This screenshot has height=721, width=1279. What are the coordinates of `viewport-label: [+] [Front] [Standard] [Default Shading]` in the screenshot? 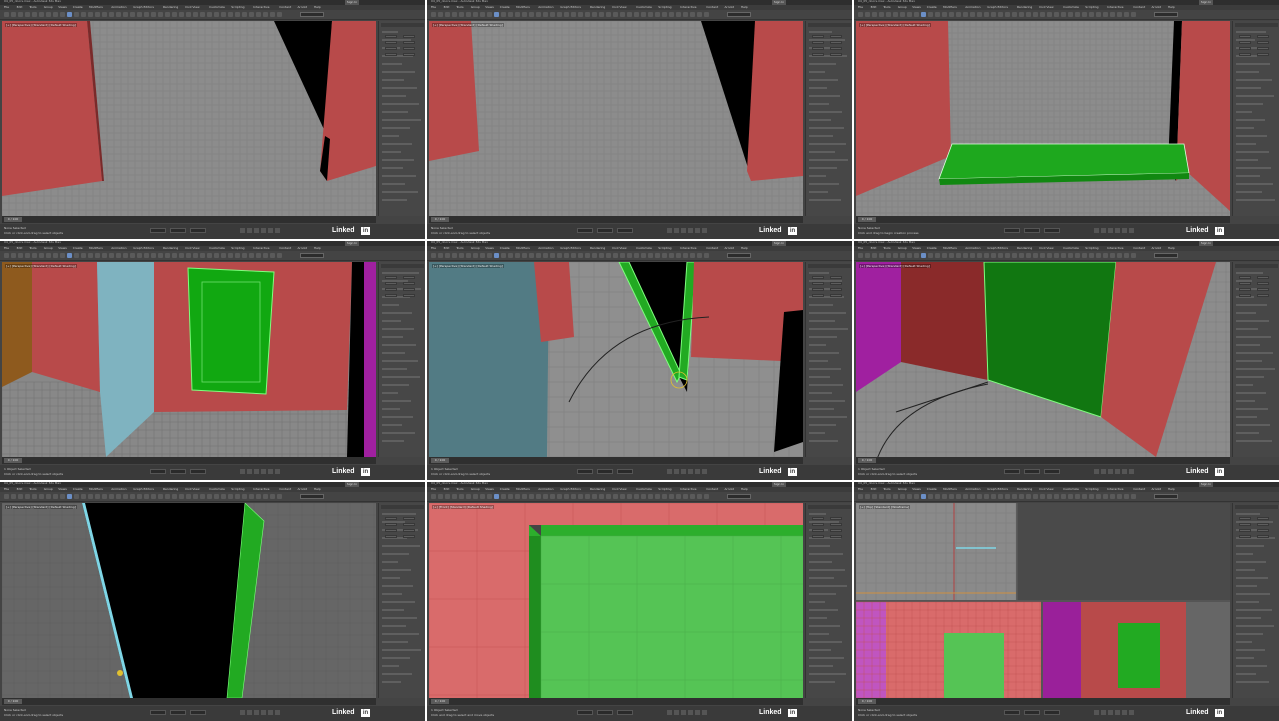 It's located at (463, 507).